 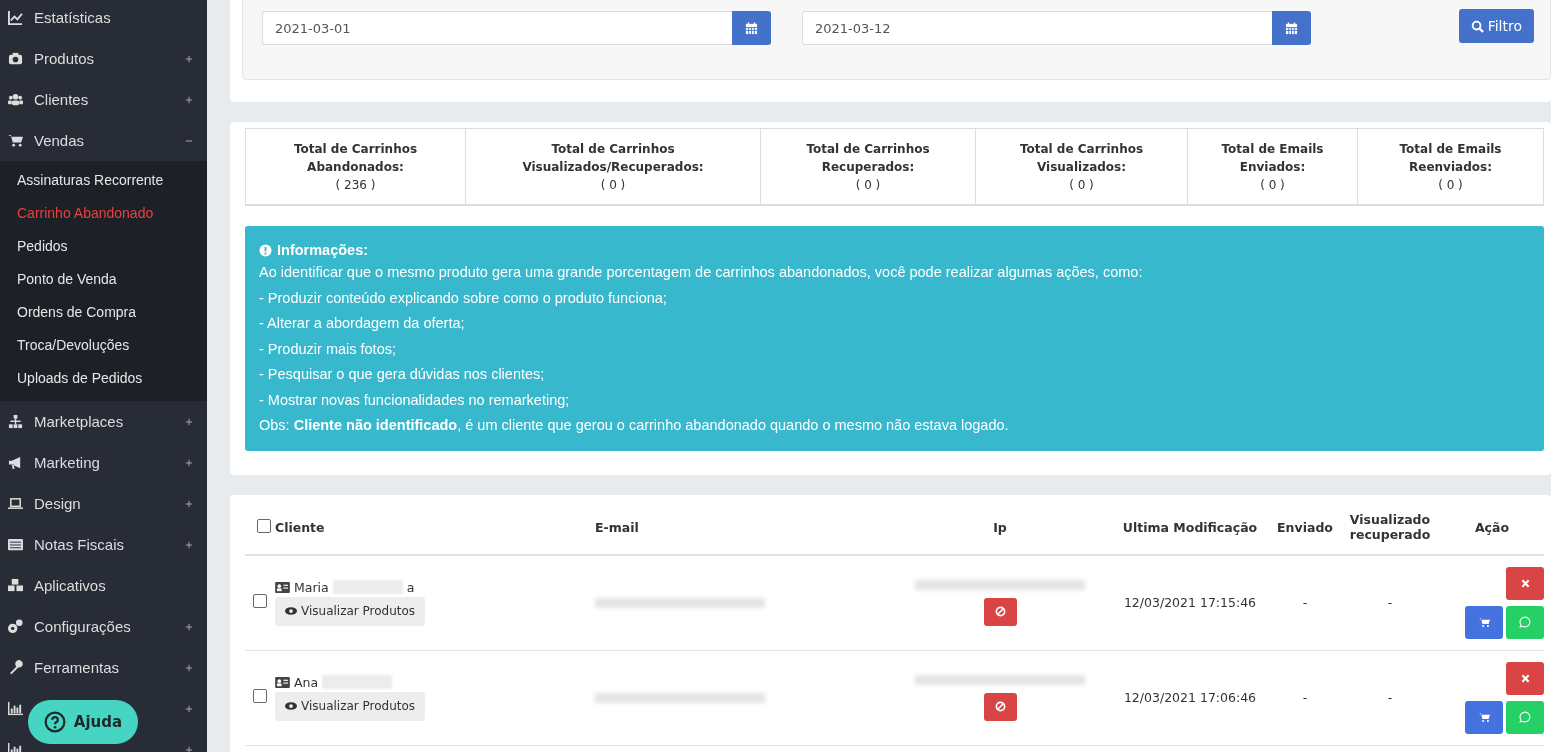 What do you see at coordinates (83, 722) in the screenshot?
I see `help-button: Ajuda` at bounding box center [83, 722].